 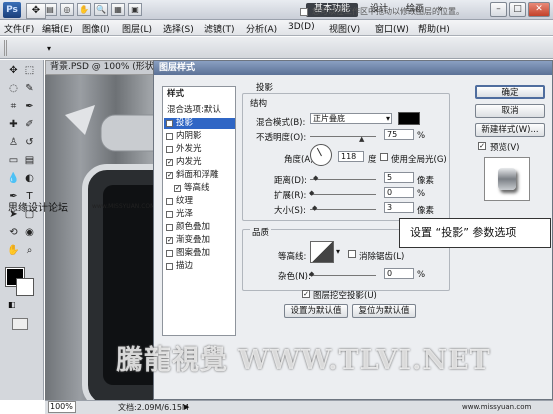 What do you see at coordinates (199, 175) in the screenshot?
I see `style-item: ✓ 斜面和浮雕` at bounding box center [199, 175].